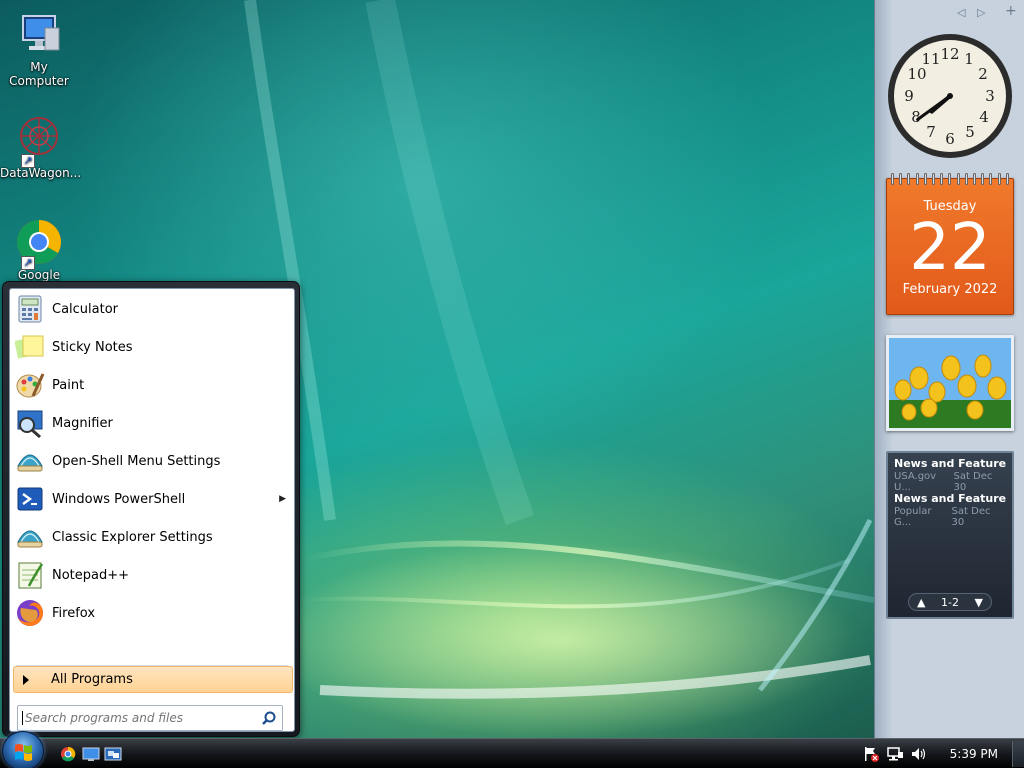 This screenshot has height=768, width=1024. I want to click on sticky-notes-icon, so click(30, 347).